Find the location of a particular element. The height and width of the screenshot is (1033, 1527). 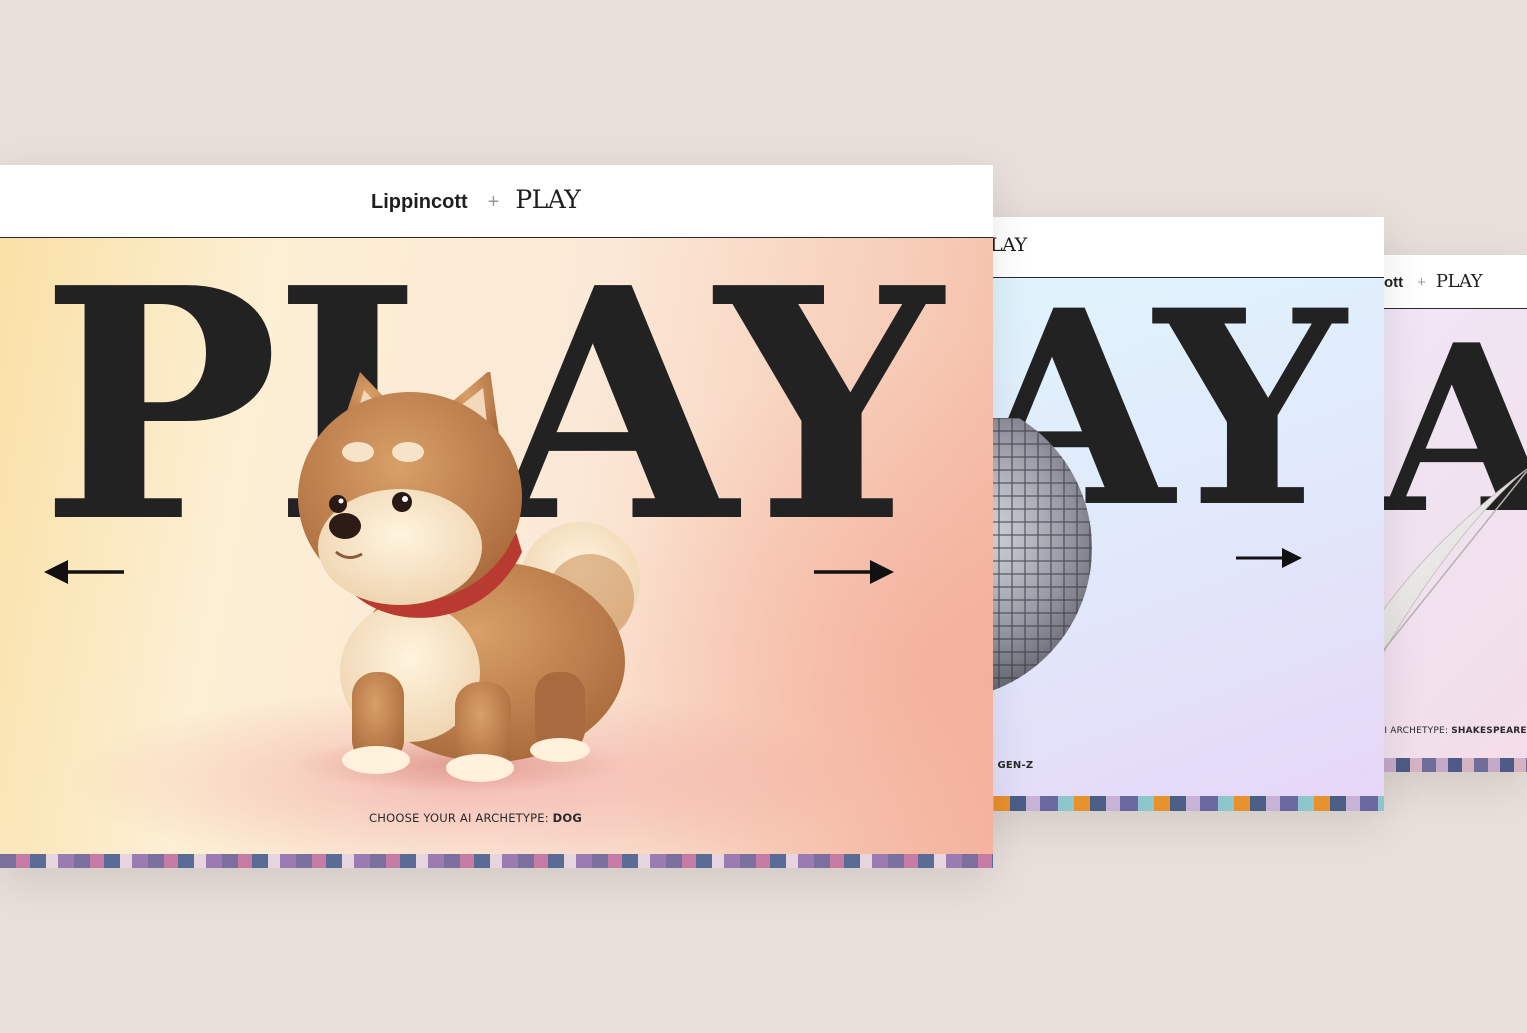

caption-value: SHAKESPEARE is located at coordinates (1489, 731).